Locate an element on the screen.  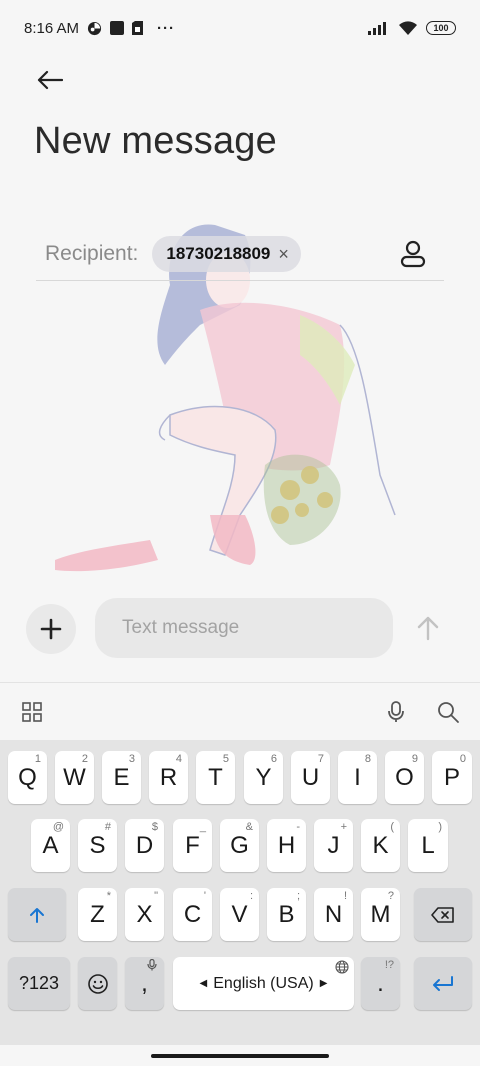
search-icon is located at coordinates (448, 712).